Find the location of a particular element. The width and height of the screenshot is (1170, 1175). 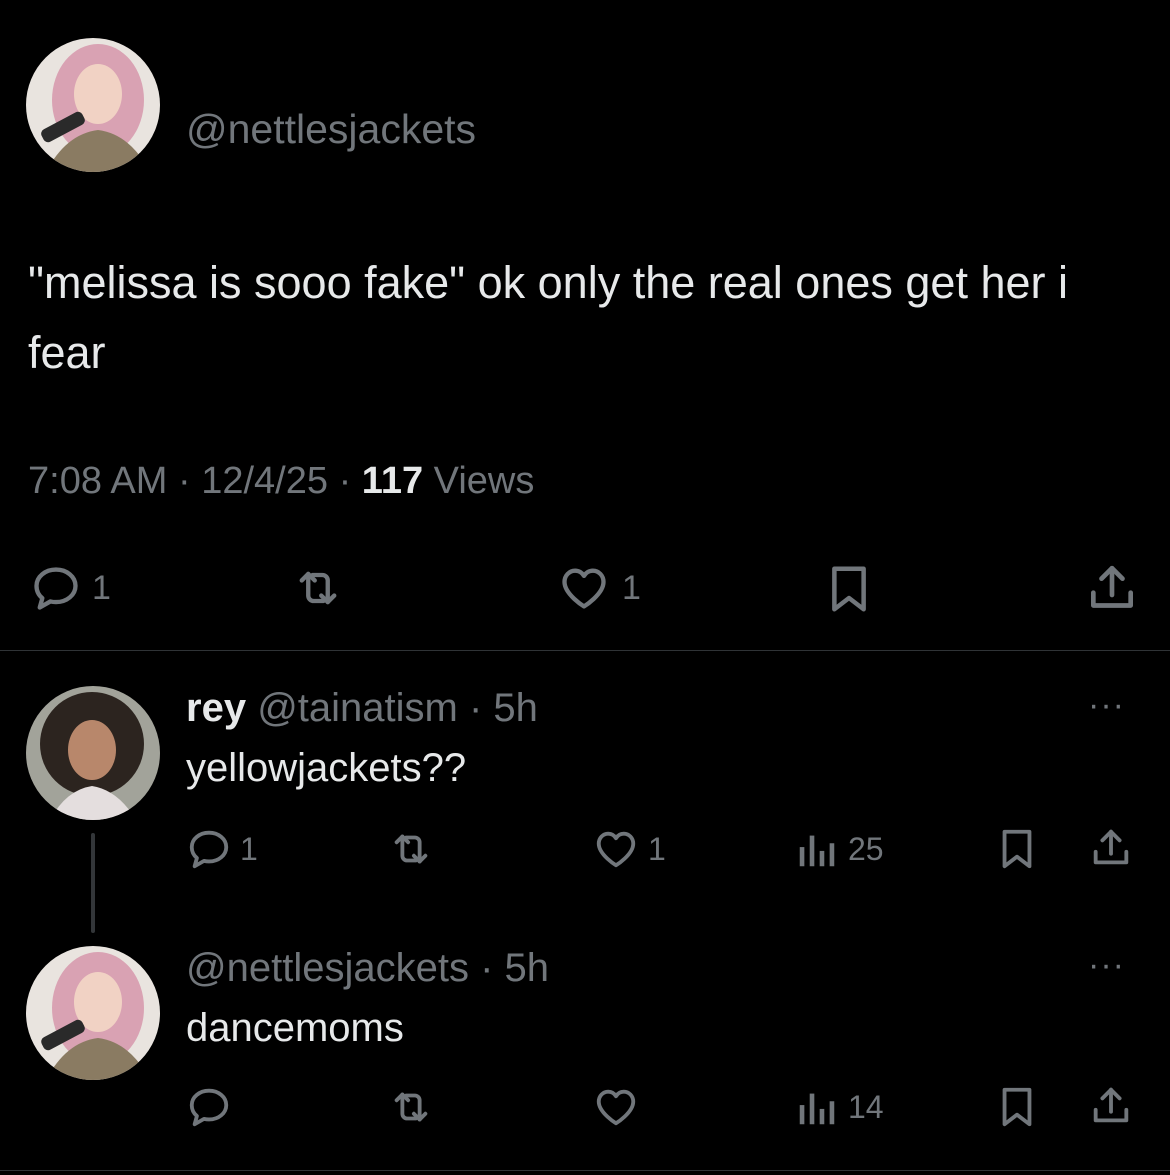

reply-header: @nettlesjackets · 5h is located at coordinates (367, 968).